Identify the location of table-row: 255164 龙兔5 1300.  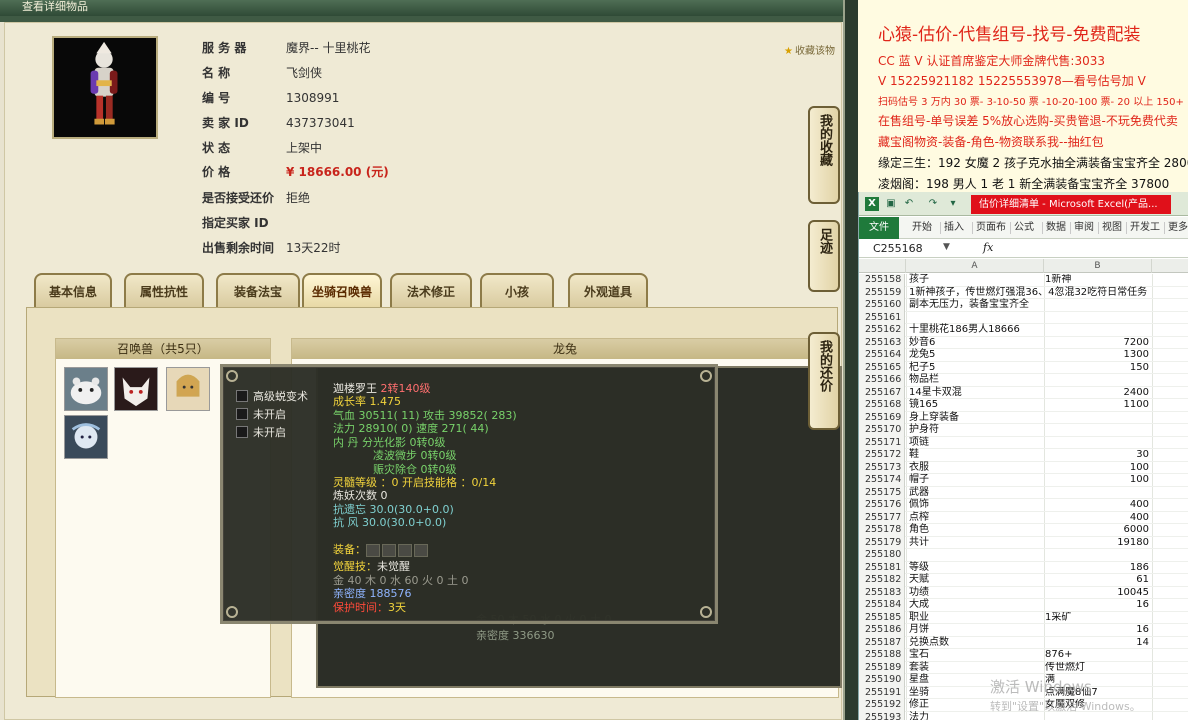
(1023, 355).